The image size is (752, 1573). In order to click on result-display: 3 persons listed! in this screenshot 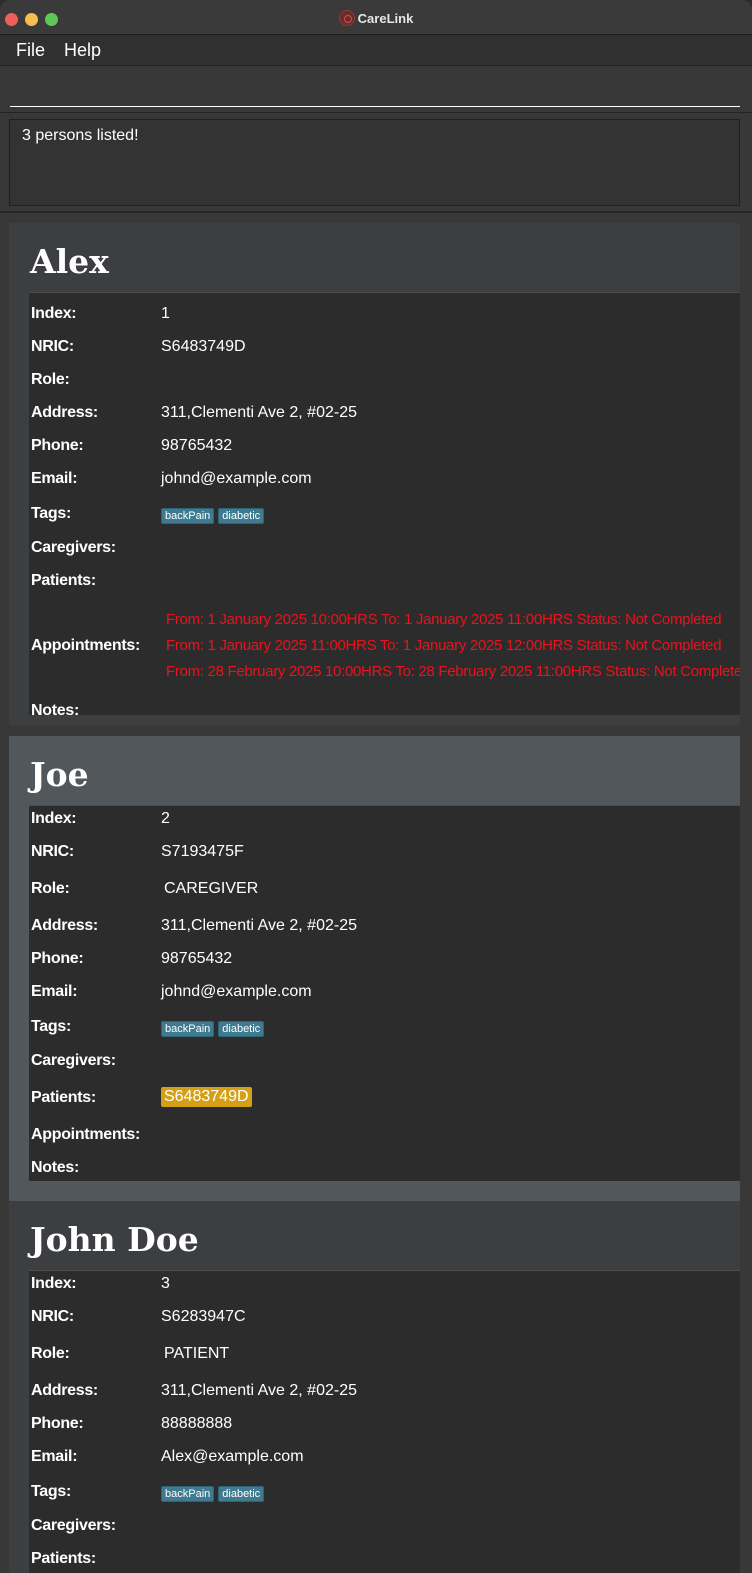, I will do `click(374, 162)`.